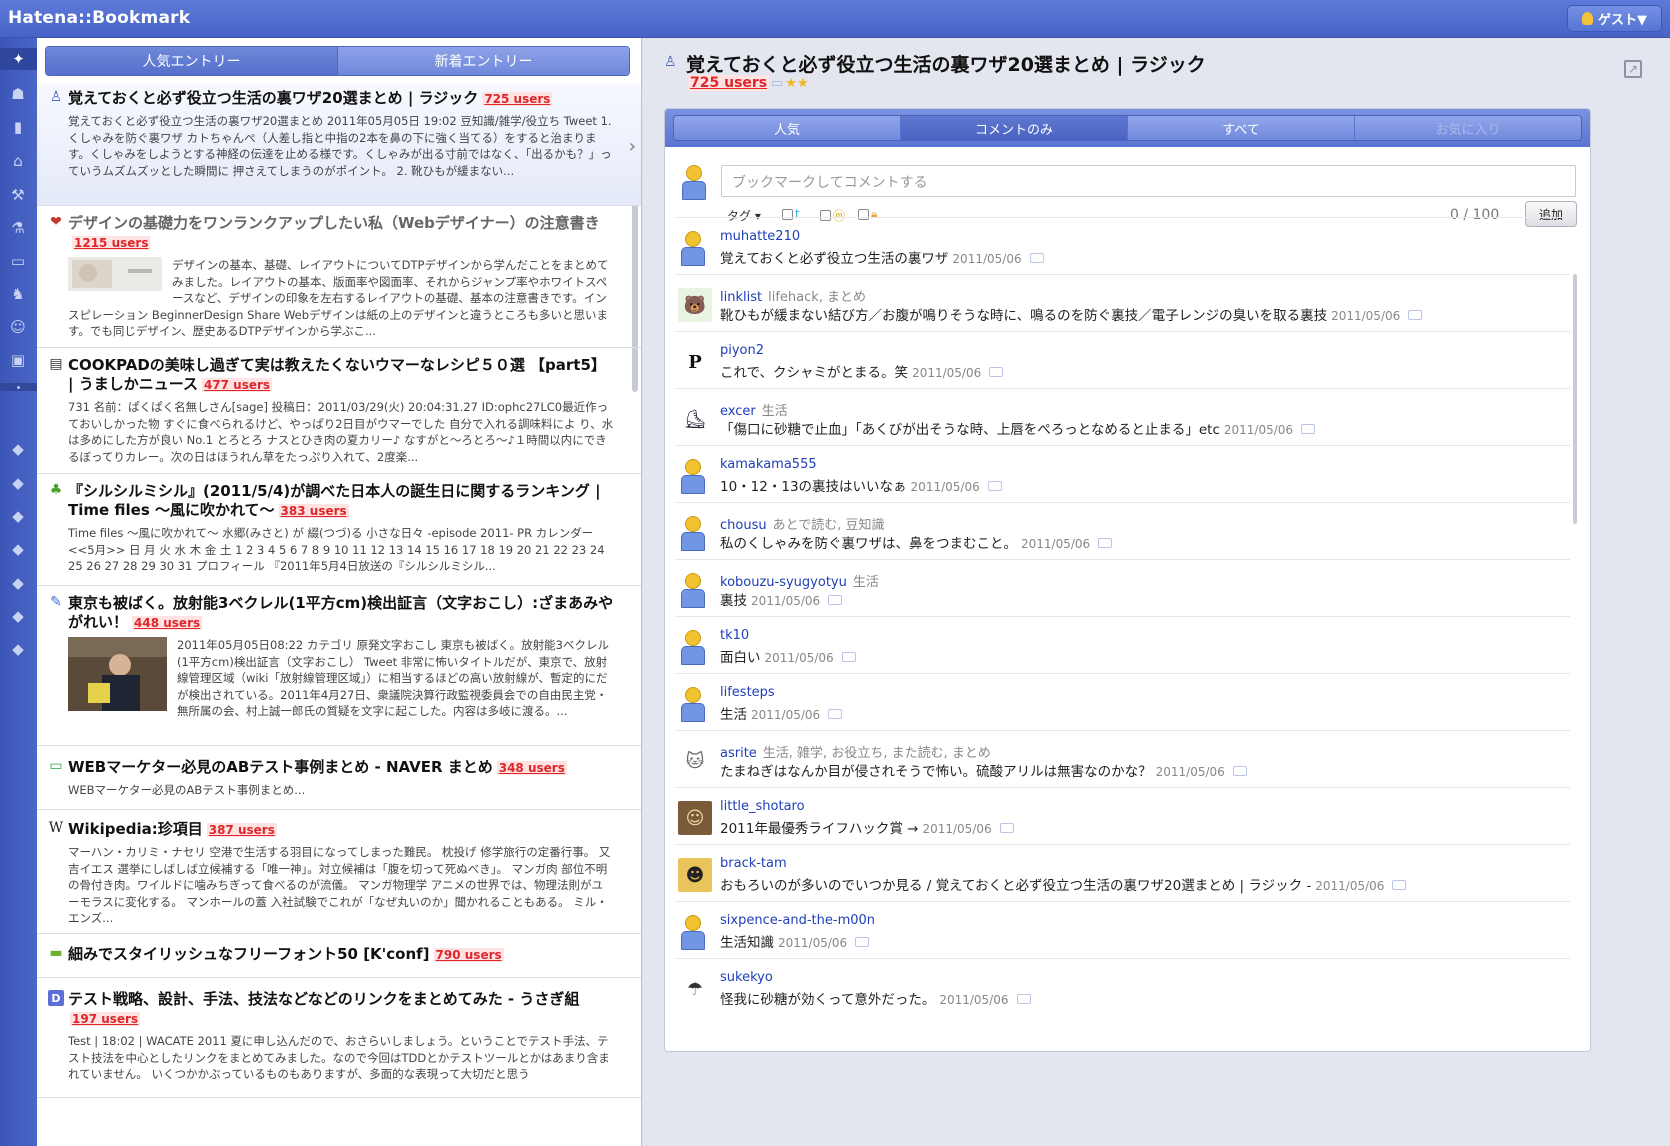  Describe the element at coordinates (18, 161) in the screenshot. I see `home-icon: ⌂` at that location.